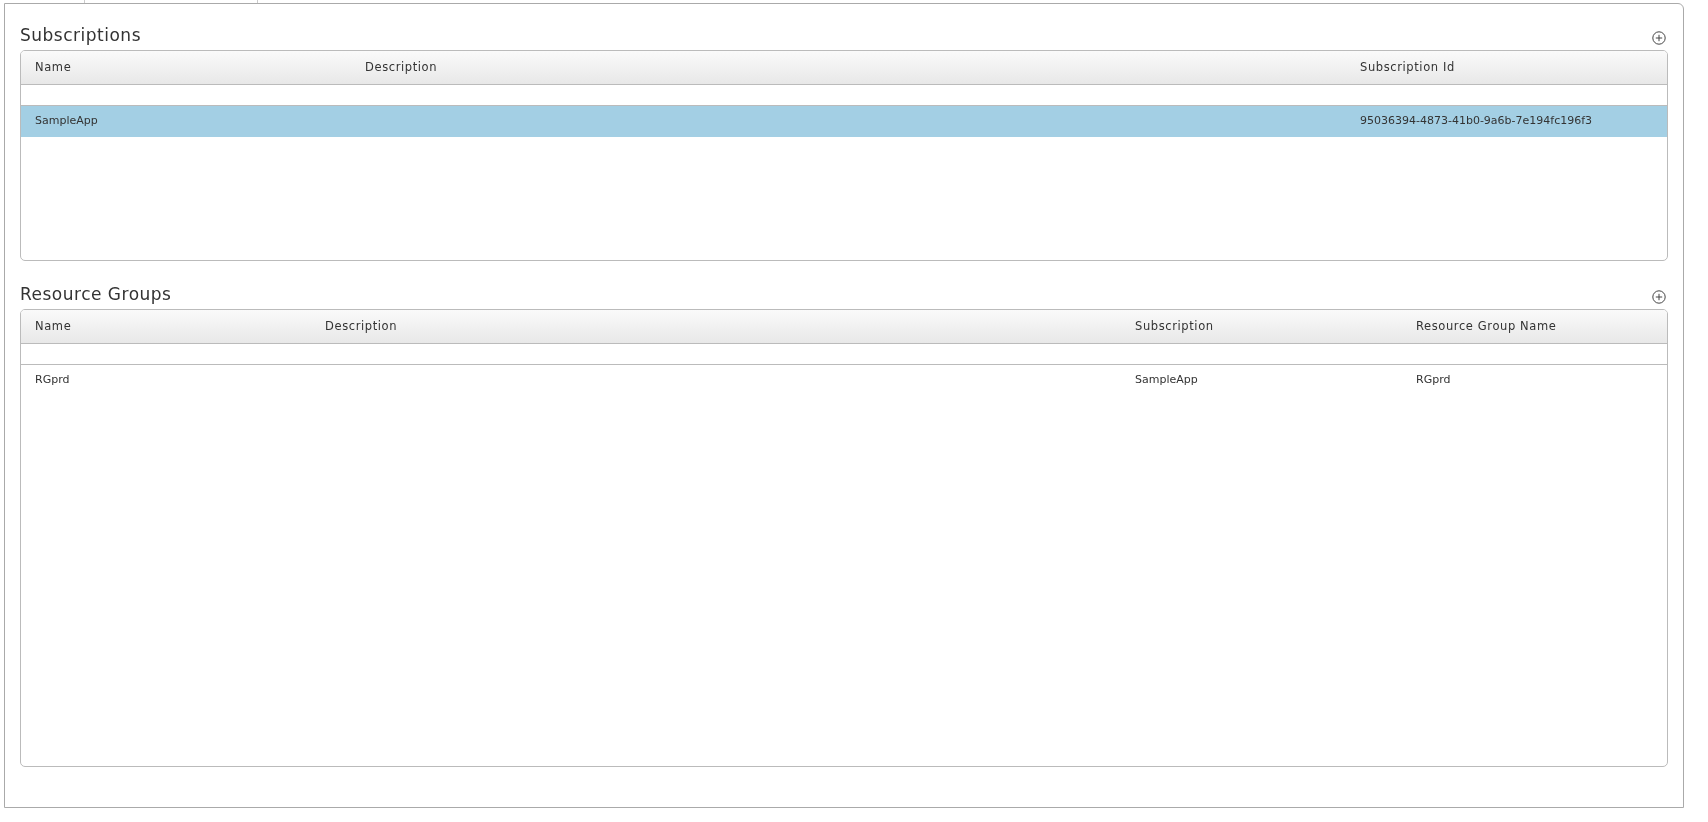 The image size is (1708, 822). I want to click on section-title: Subscriptions, so click(80, 35).